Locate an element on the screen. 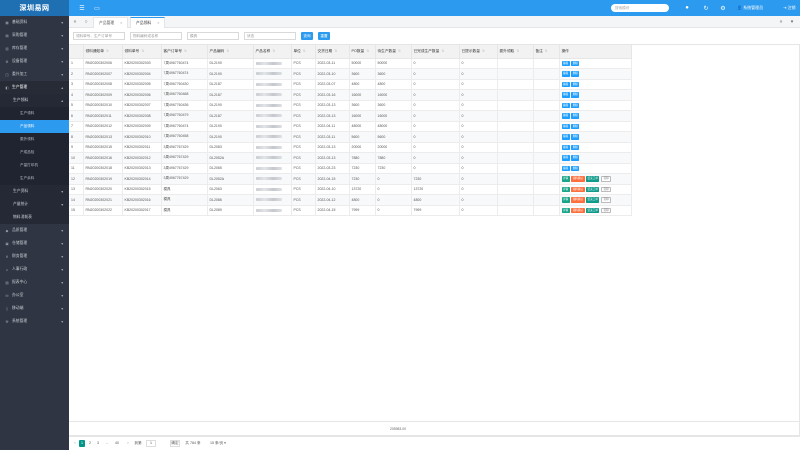 The height and width of the screenshot is (450, 800). sidebar-item: ¥ 财务管理 ▼ is located at coordinates (34, 256).